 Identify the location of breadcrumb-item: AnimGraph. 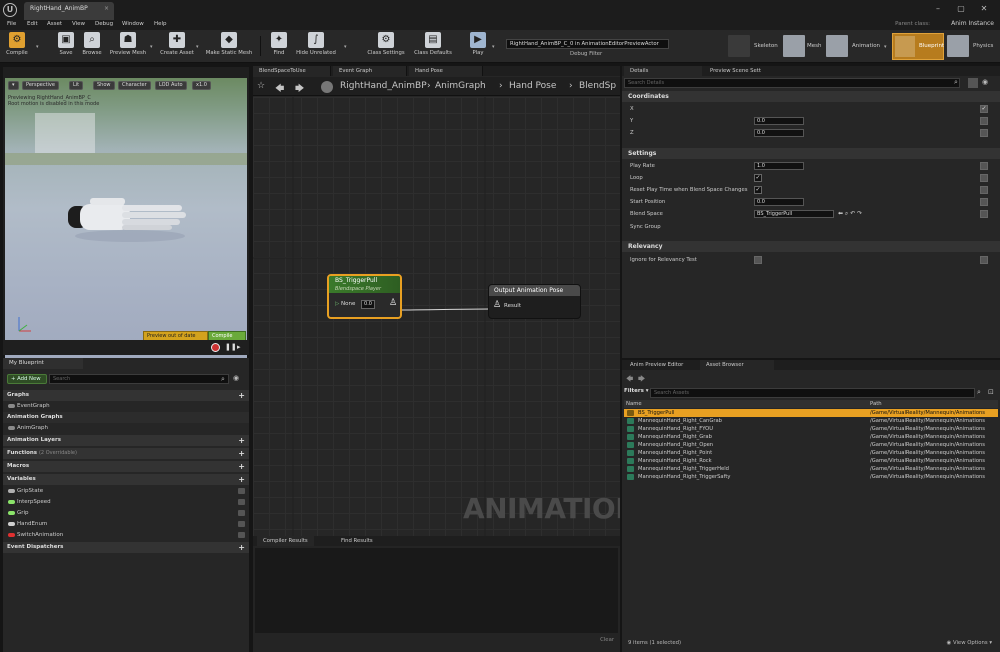
(460, 86).